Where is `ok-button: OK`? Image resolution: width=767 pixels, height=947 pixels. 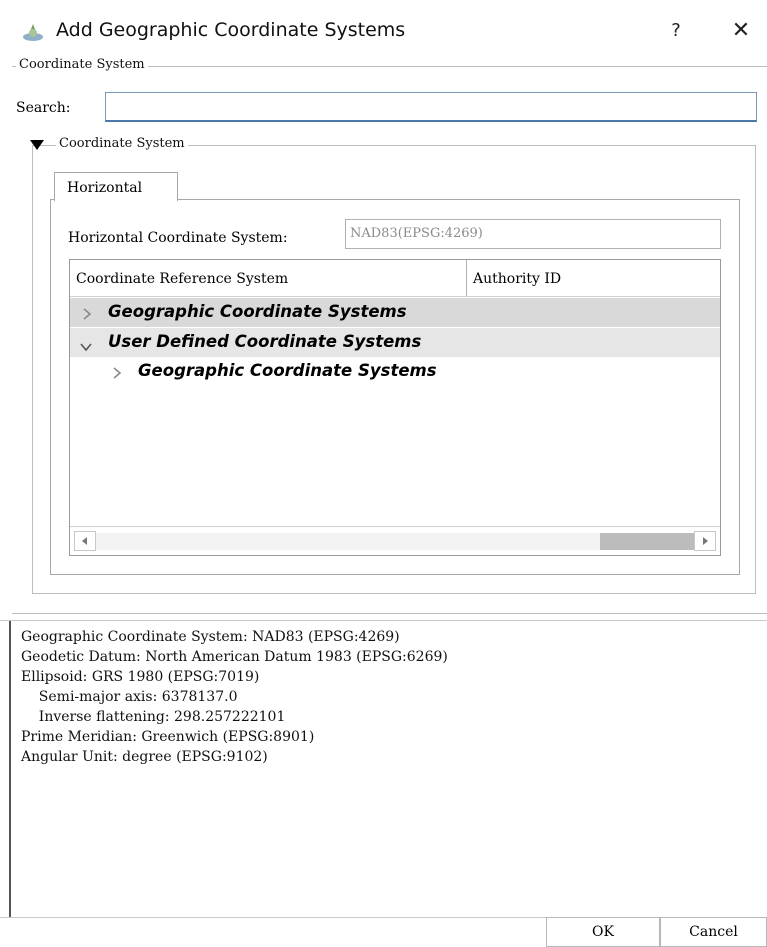
ok-button: OK is located at coordinates (603, 932).